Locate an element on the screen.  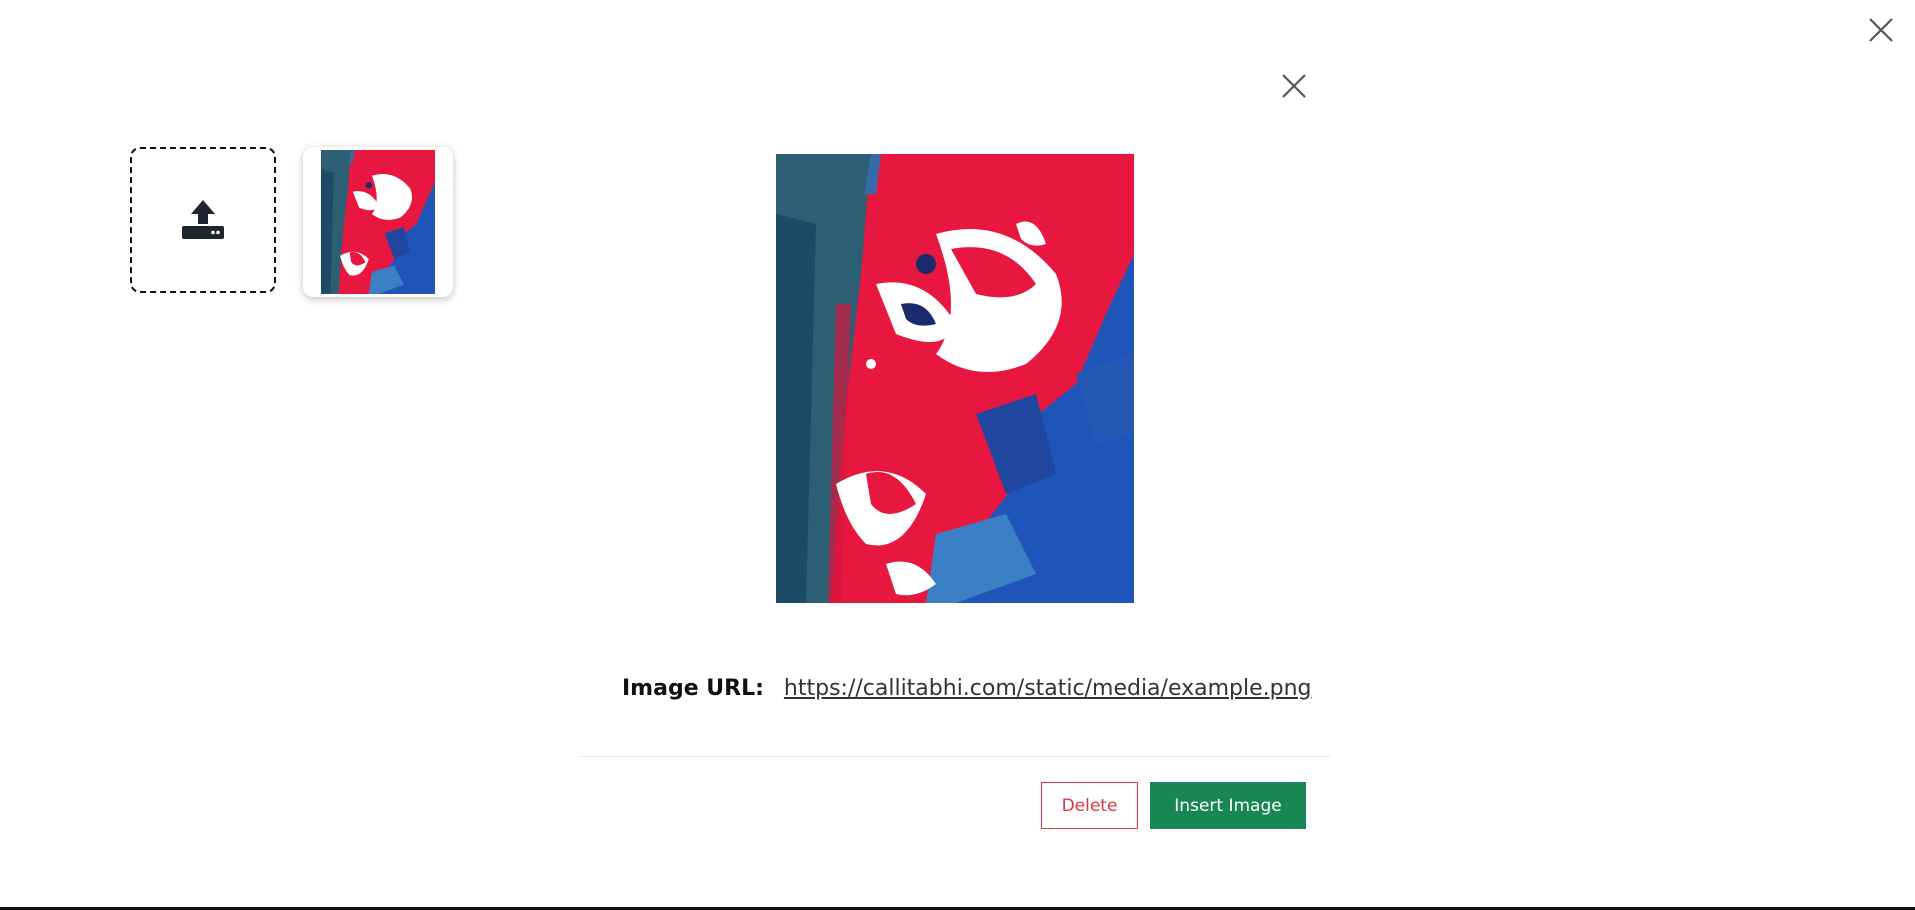
image-thumbnail-tile is located at coordinates (378, 222).